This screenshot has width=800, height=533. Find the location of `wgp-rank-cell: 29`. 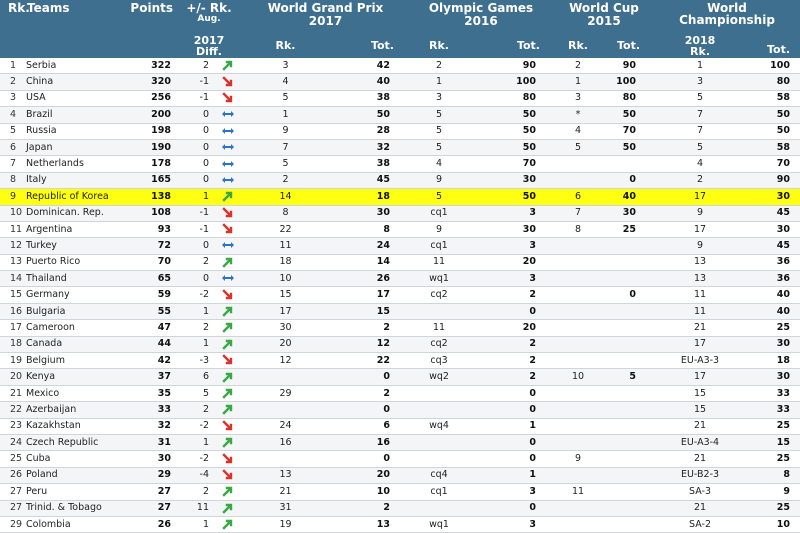

wgp-rank-cell: 29 is located at coordinates (285, 394).